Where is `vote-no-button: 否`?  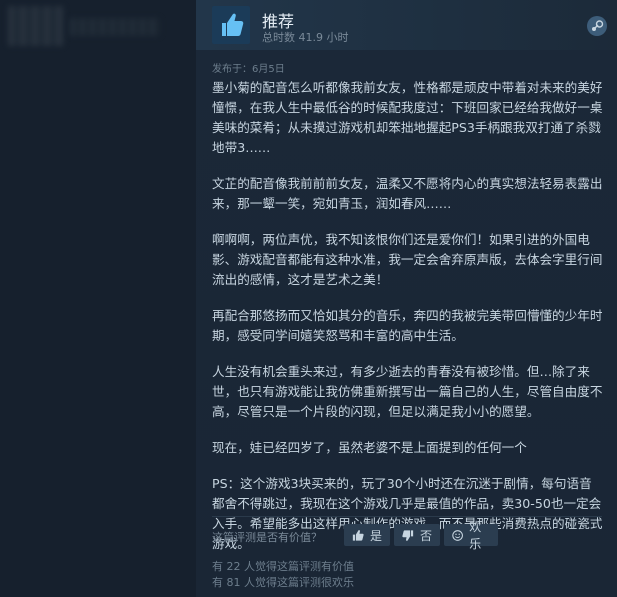 vote-no-button: 否 is located at coordinates (417, 535).